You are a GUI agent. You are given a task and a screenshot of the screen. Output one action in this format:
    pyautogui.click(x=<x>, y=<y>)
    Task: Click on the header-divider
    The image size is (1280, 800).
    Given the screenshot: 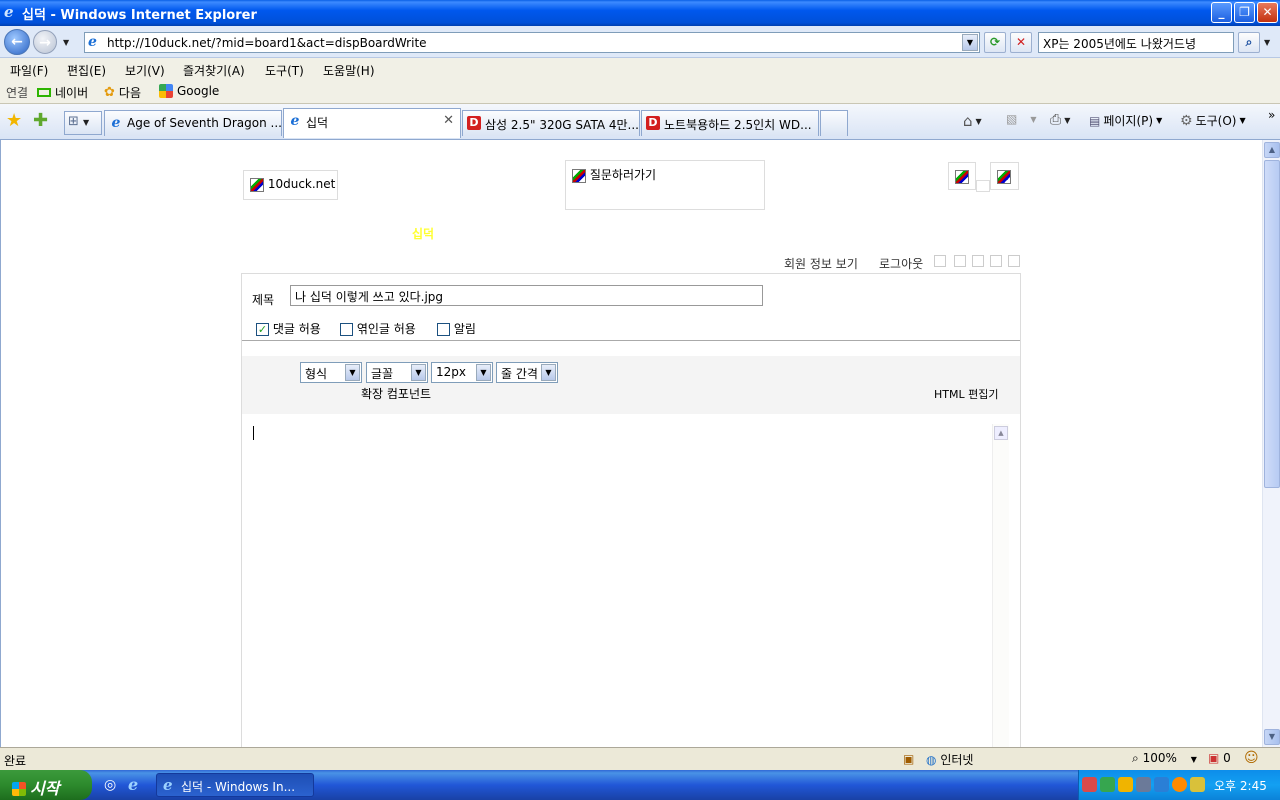 What is the action you would take?
    pyautogui.click(x=983, y=186)
    